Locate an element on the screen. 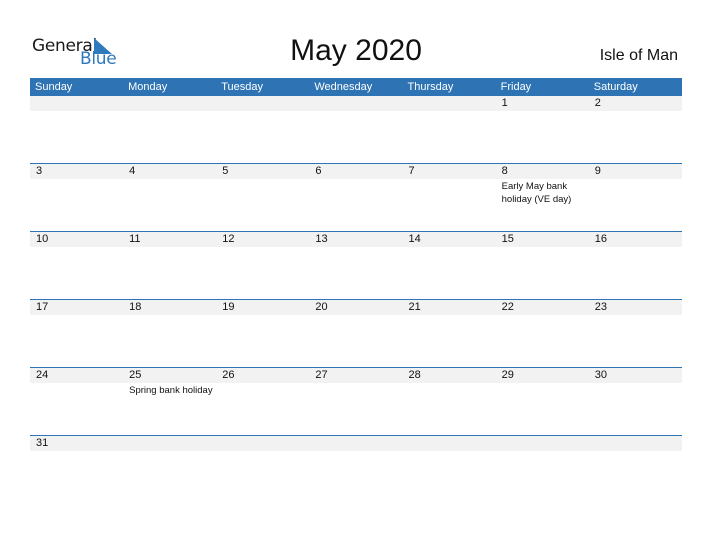 This screenshot has width=712, height=550. day-cell: 19 is located at coordinates (262, 307).